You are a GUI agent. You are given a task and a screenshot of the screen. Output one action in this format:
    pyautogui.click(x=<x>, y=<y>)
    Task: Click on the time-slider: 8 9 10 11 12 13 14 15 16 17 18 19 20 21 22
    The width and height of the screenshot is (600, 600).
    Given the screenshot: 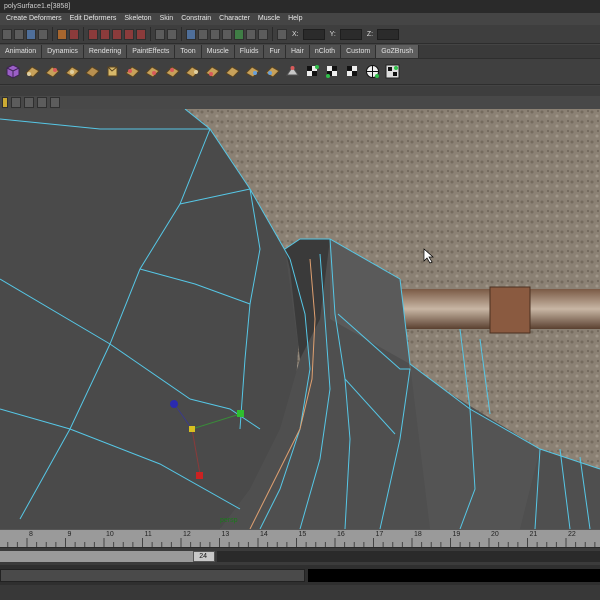 What is the action you would take?
    pyautogui.click(x=300, y=538)
    